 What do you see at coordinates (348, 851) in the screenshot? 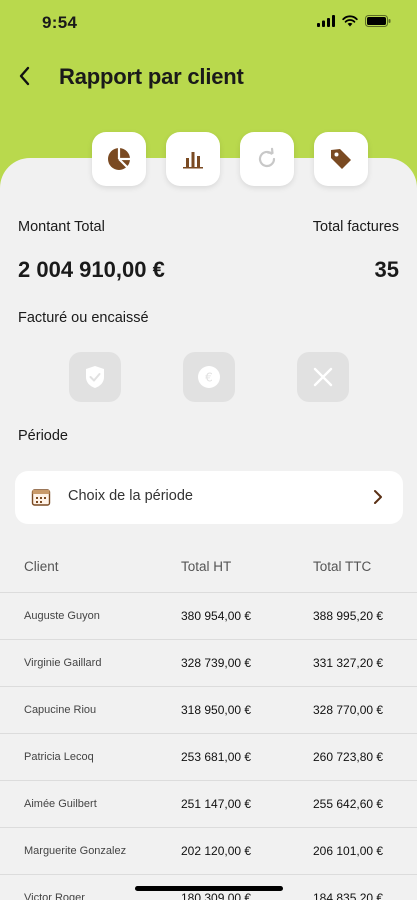
I see `total-ttc: 206 101,00 €` at bounding box center [348, 851].